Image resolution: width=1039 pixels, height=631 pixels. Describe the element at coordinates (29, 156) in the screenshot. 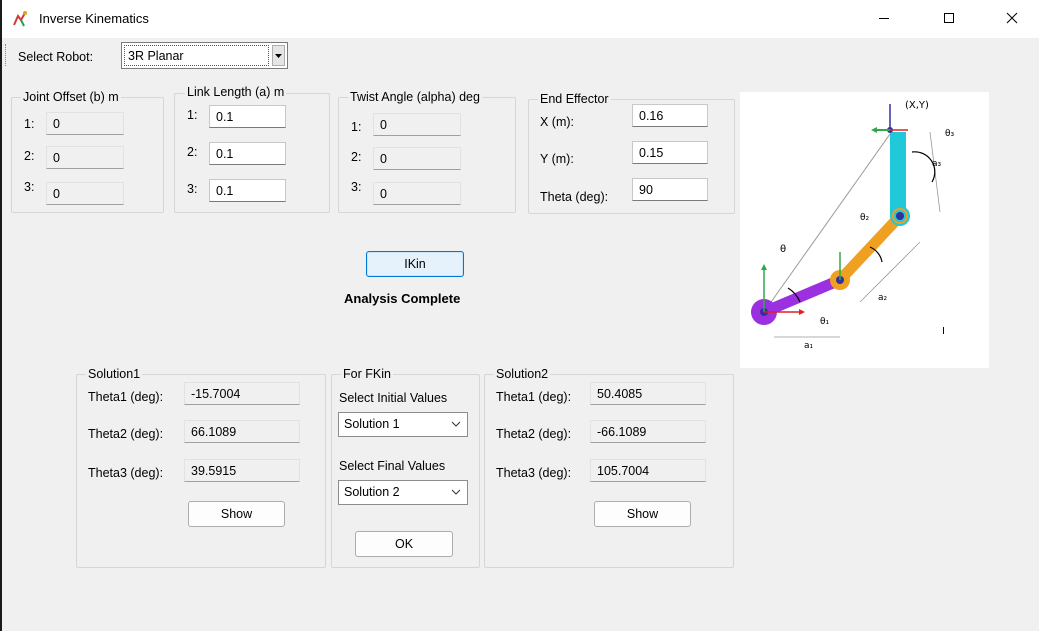

I see `joint-offset-label-2: 2:` at that location.